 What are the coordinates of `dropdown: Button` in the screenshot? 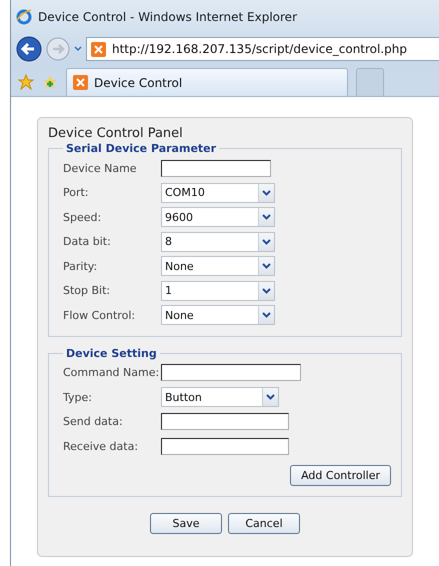 It's located at (220, 397).